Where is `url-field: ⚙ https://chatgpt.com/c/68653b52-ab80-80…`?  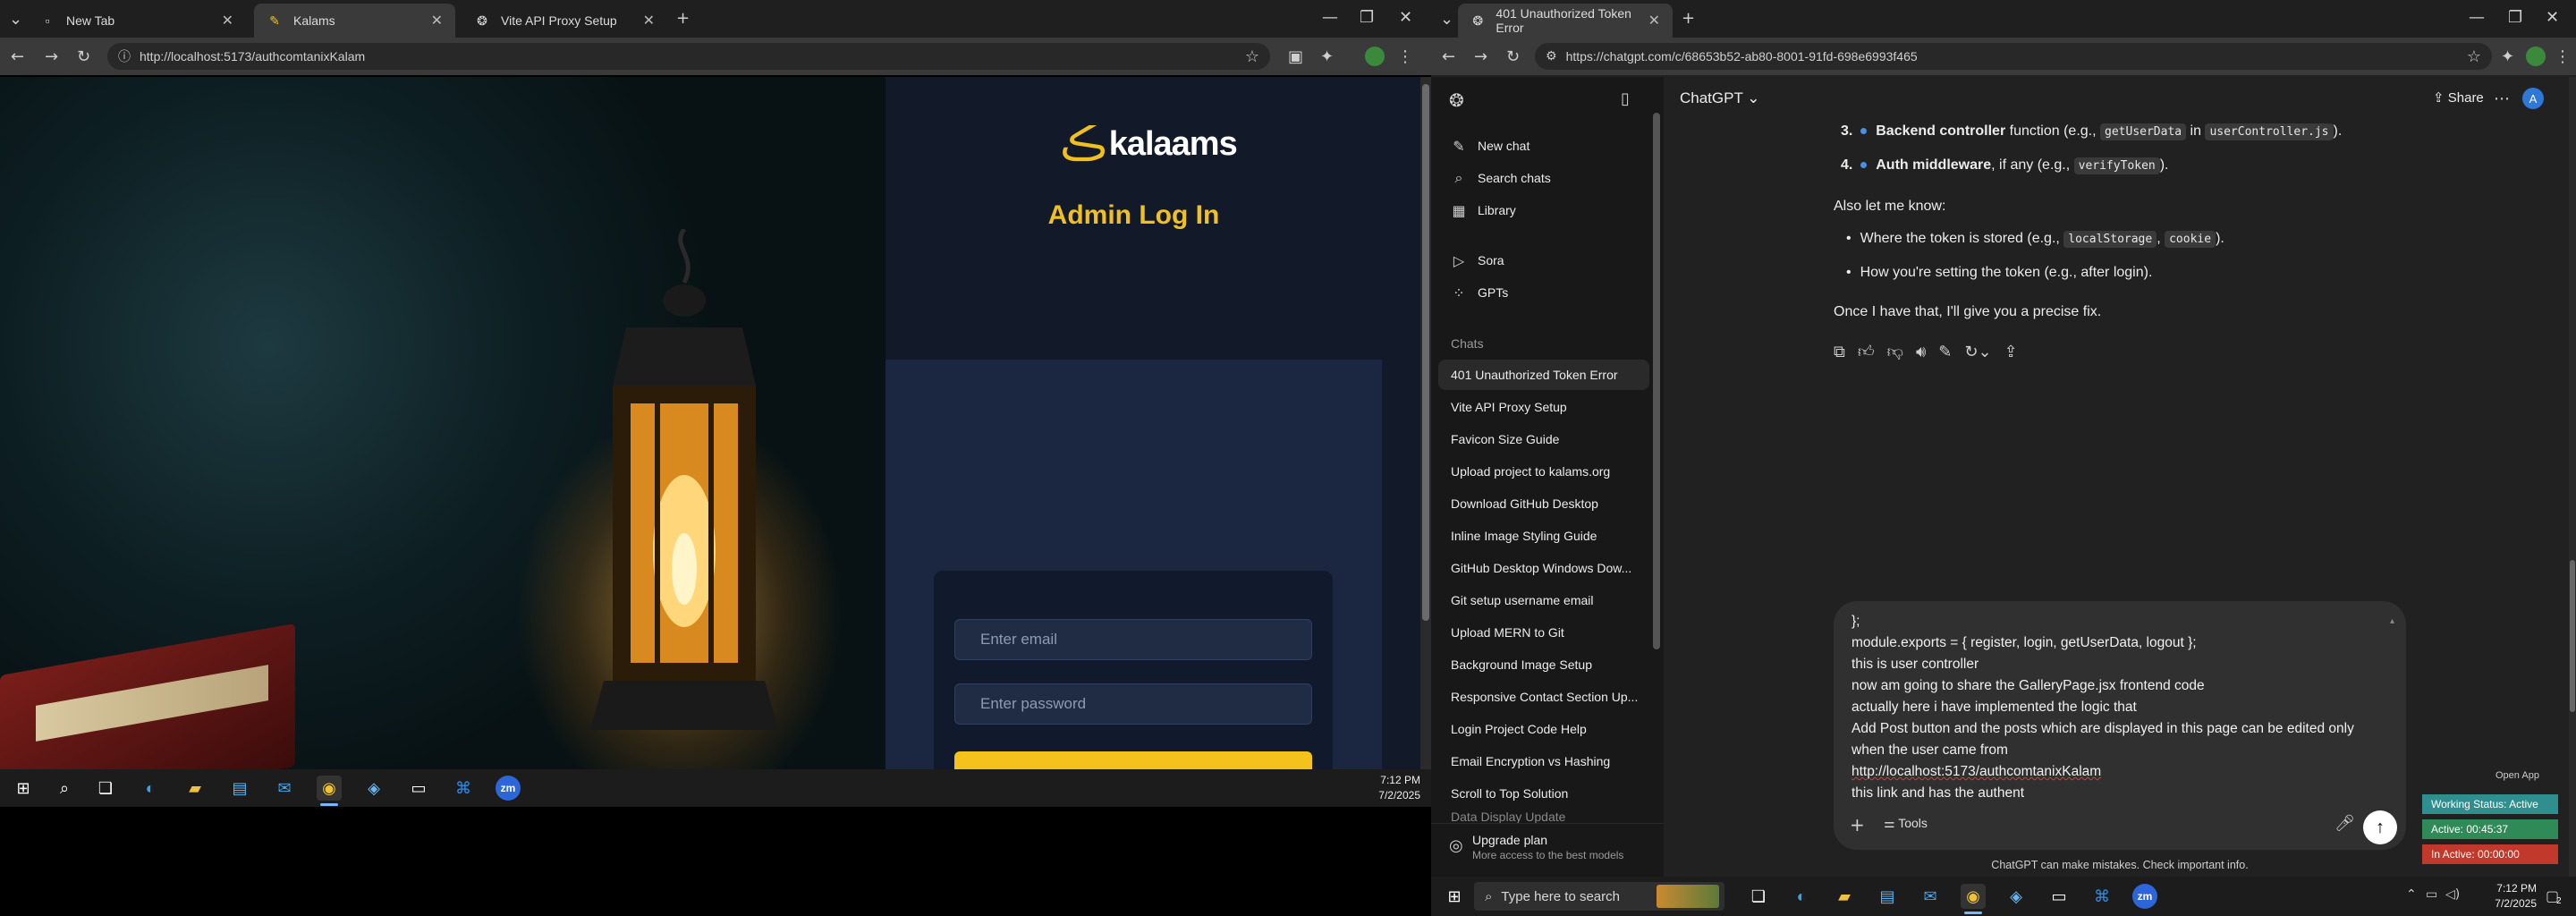 url-field: ⚙ https://chatgpt.com/c/68653b52-ab80-80… is located at coordinates (2013, 56).